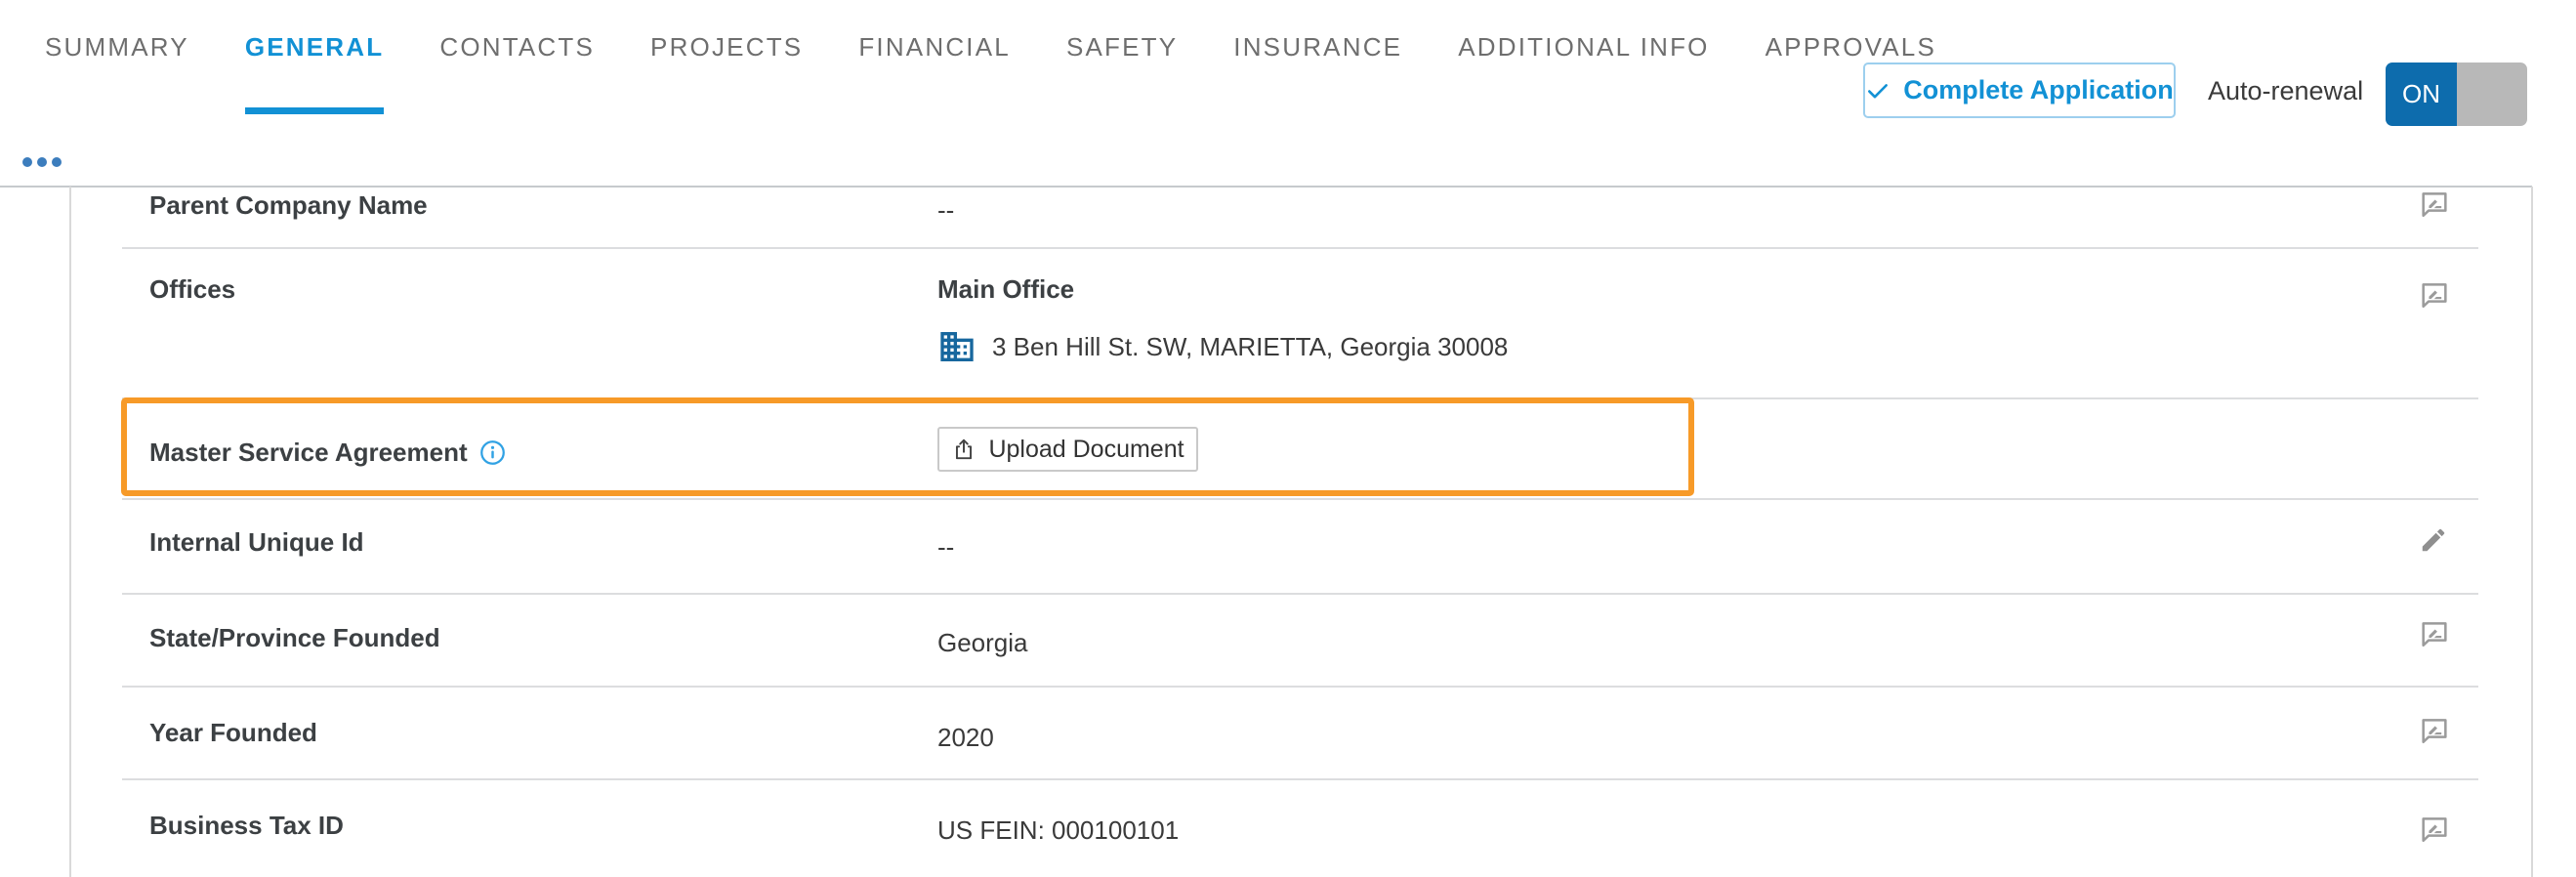 The height and width of the screenshot is (877, 2576). Describe the element at coordinates (2436, 542) in the screenshot. I see `edit-pencil-icon` at that location.